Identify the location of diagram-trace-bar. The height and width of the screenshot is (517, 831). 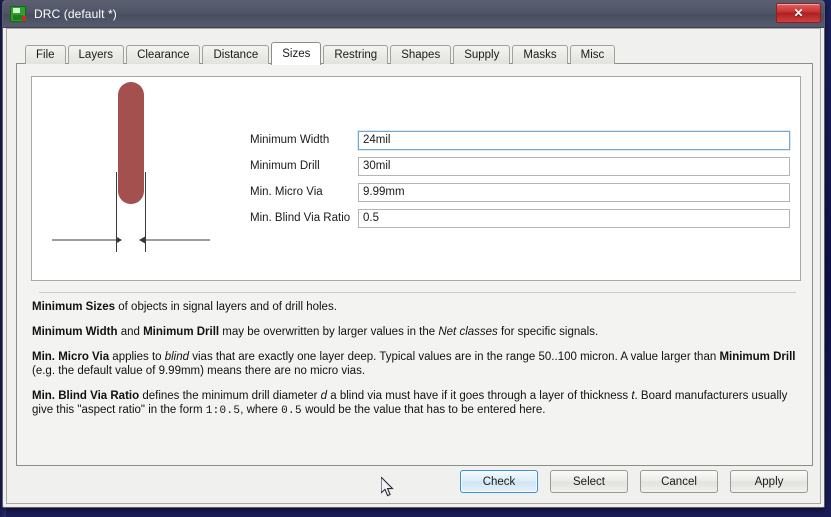
(131, 143).